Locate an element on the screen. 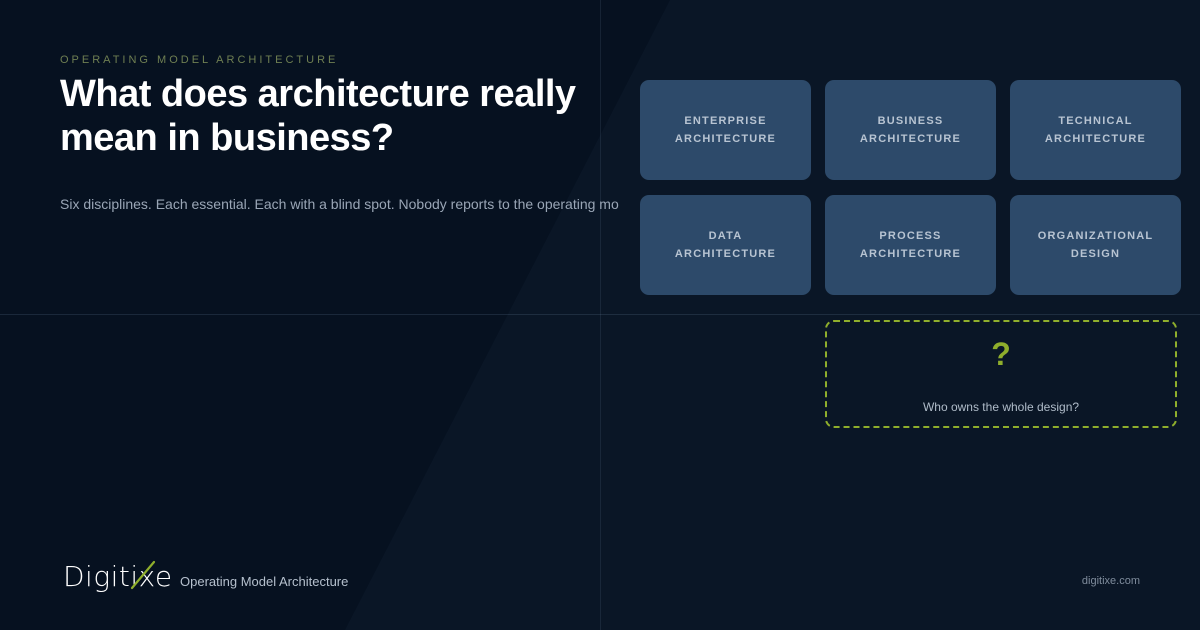  tile-process-architecture: PROCESS ARCHITECTURE is located at coordinates (910, 245).